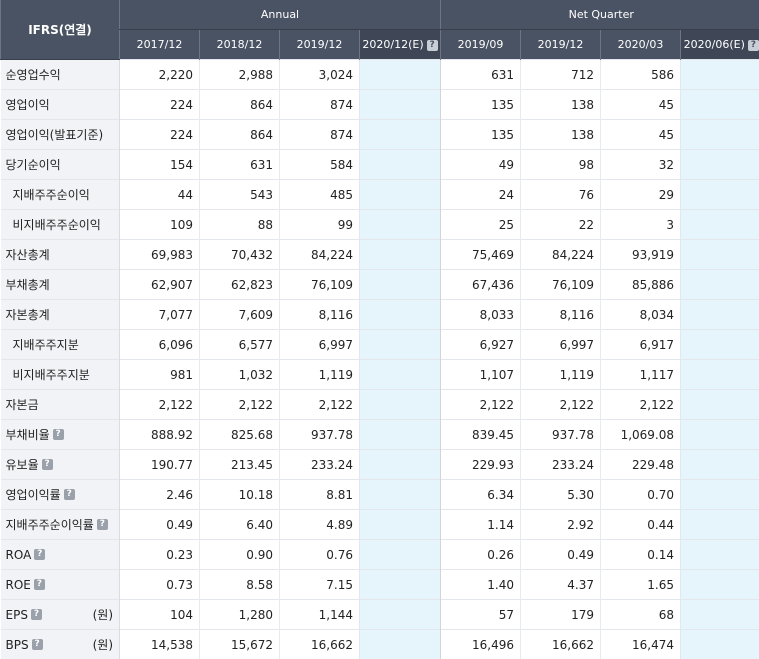 This screenshot has width=759, height=659. What do you see at coordinates (481, 585) in the screenshot?
I see `quarter-value-cell: 1.40` at bounding box center [481, 585].